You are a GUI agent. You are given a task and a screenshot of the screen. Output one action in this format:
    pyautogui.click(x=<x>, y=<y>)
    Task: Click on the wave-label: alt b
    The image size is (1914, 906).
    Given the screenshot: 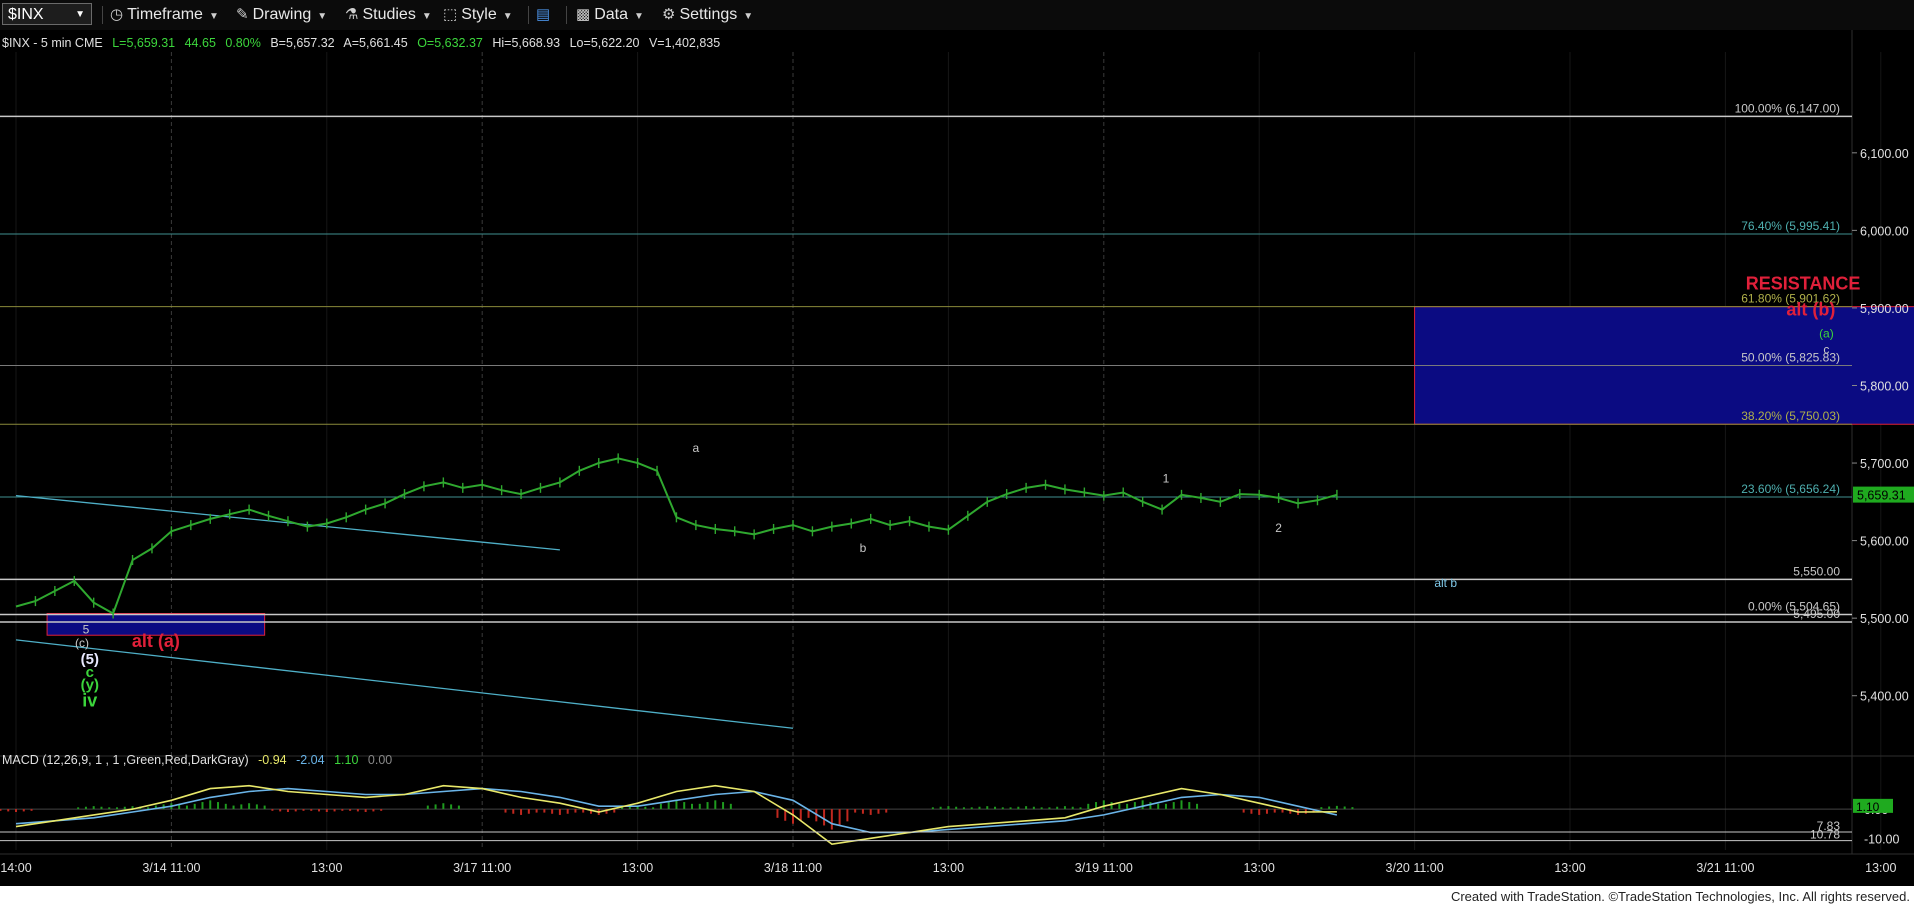 What is the action you would take?
    pyautogui.click(x=1445, y=583)
    